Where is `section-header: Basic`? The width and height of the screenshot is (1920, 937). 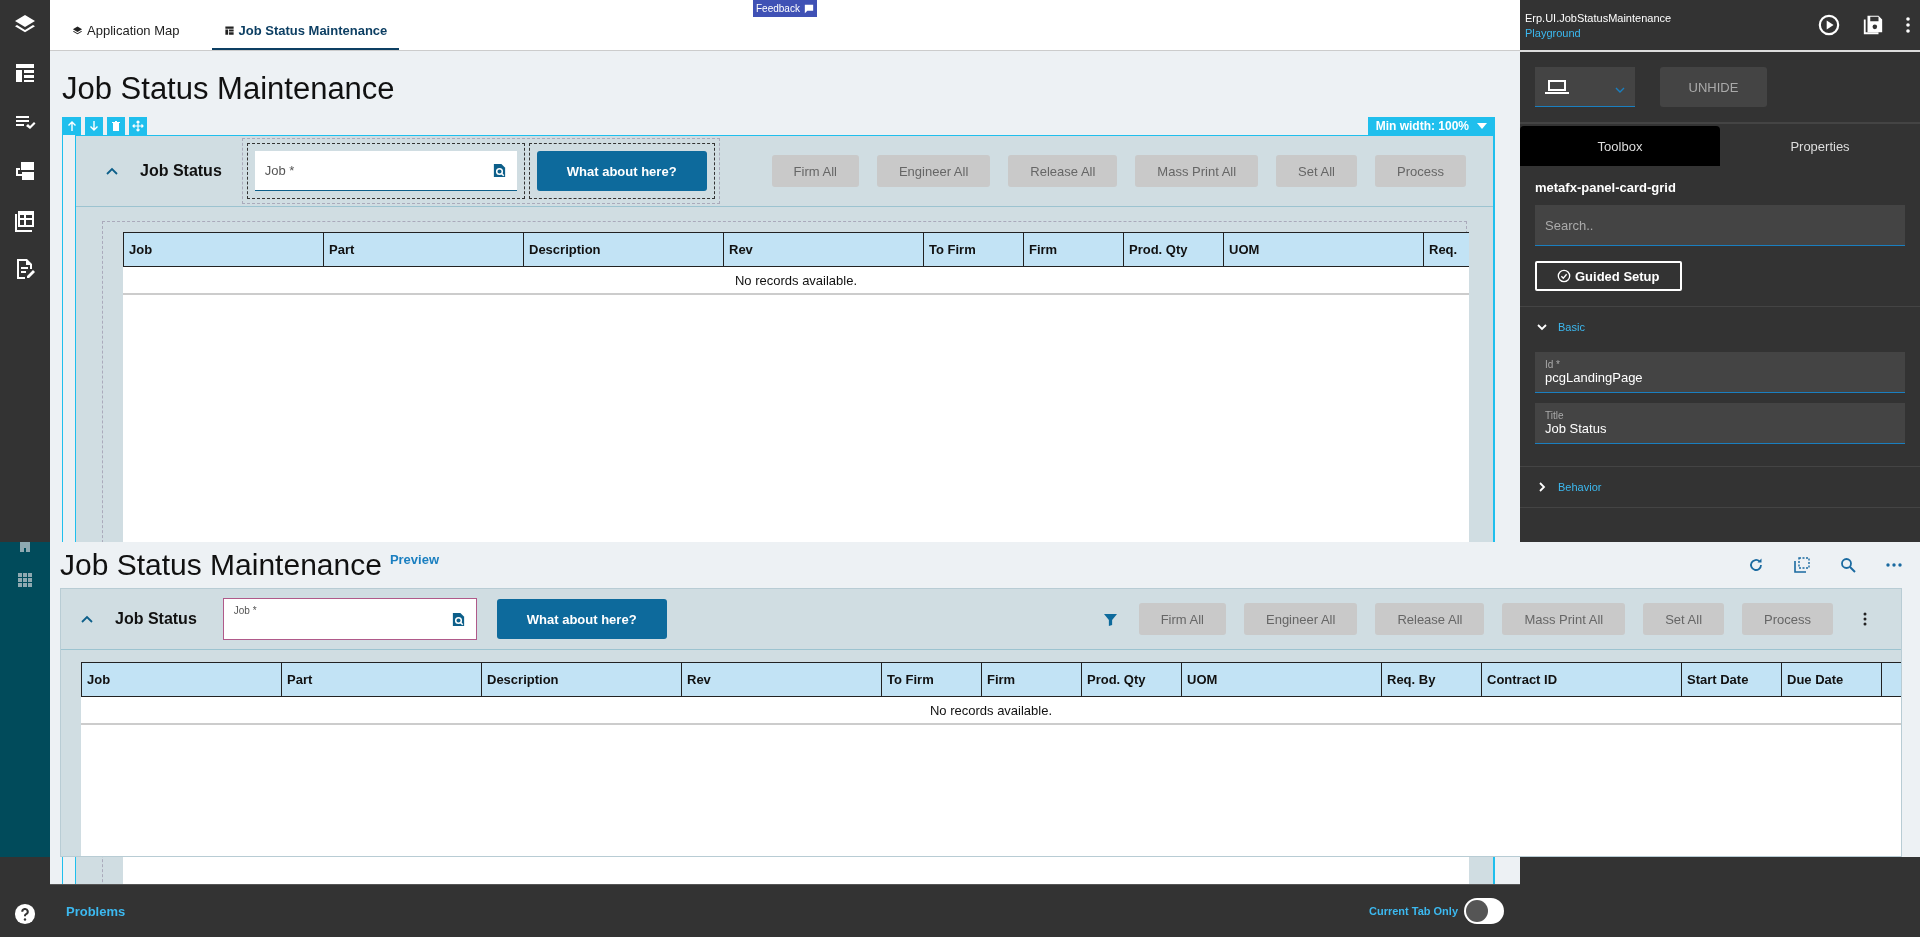
section-header: Basic is located at coordinates (1720, 327).